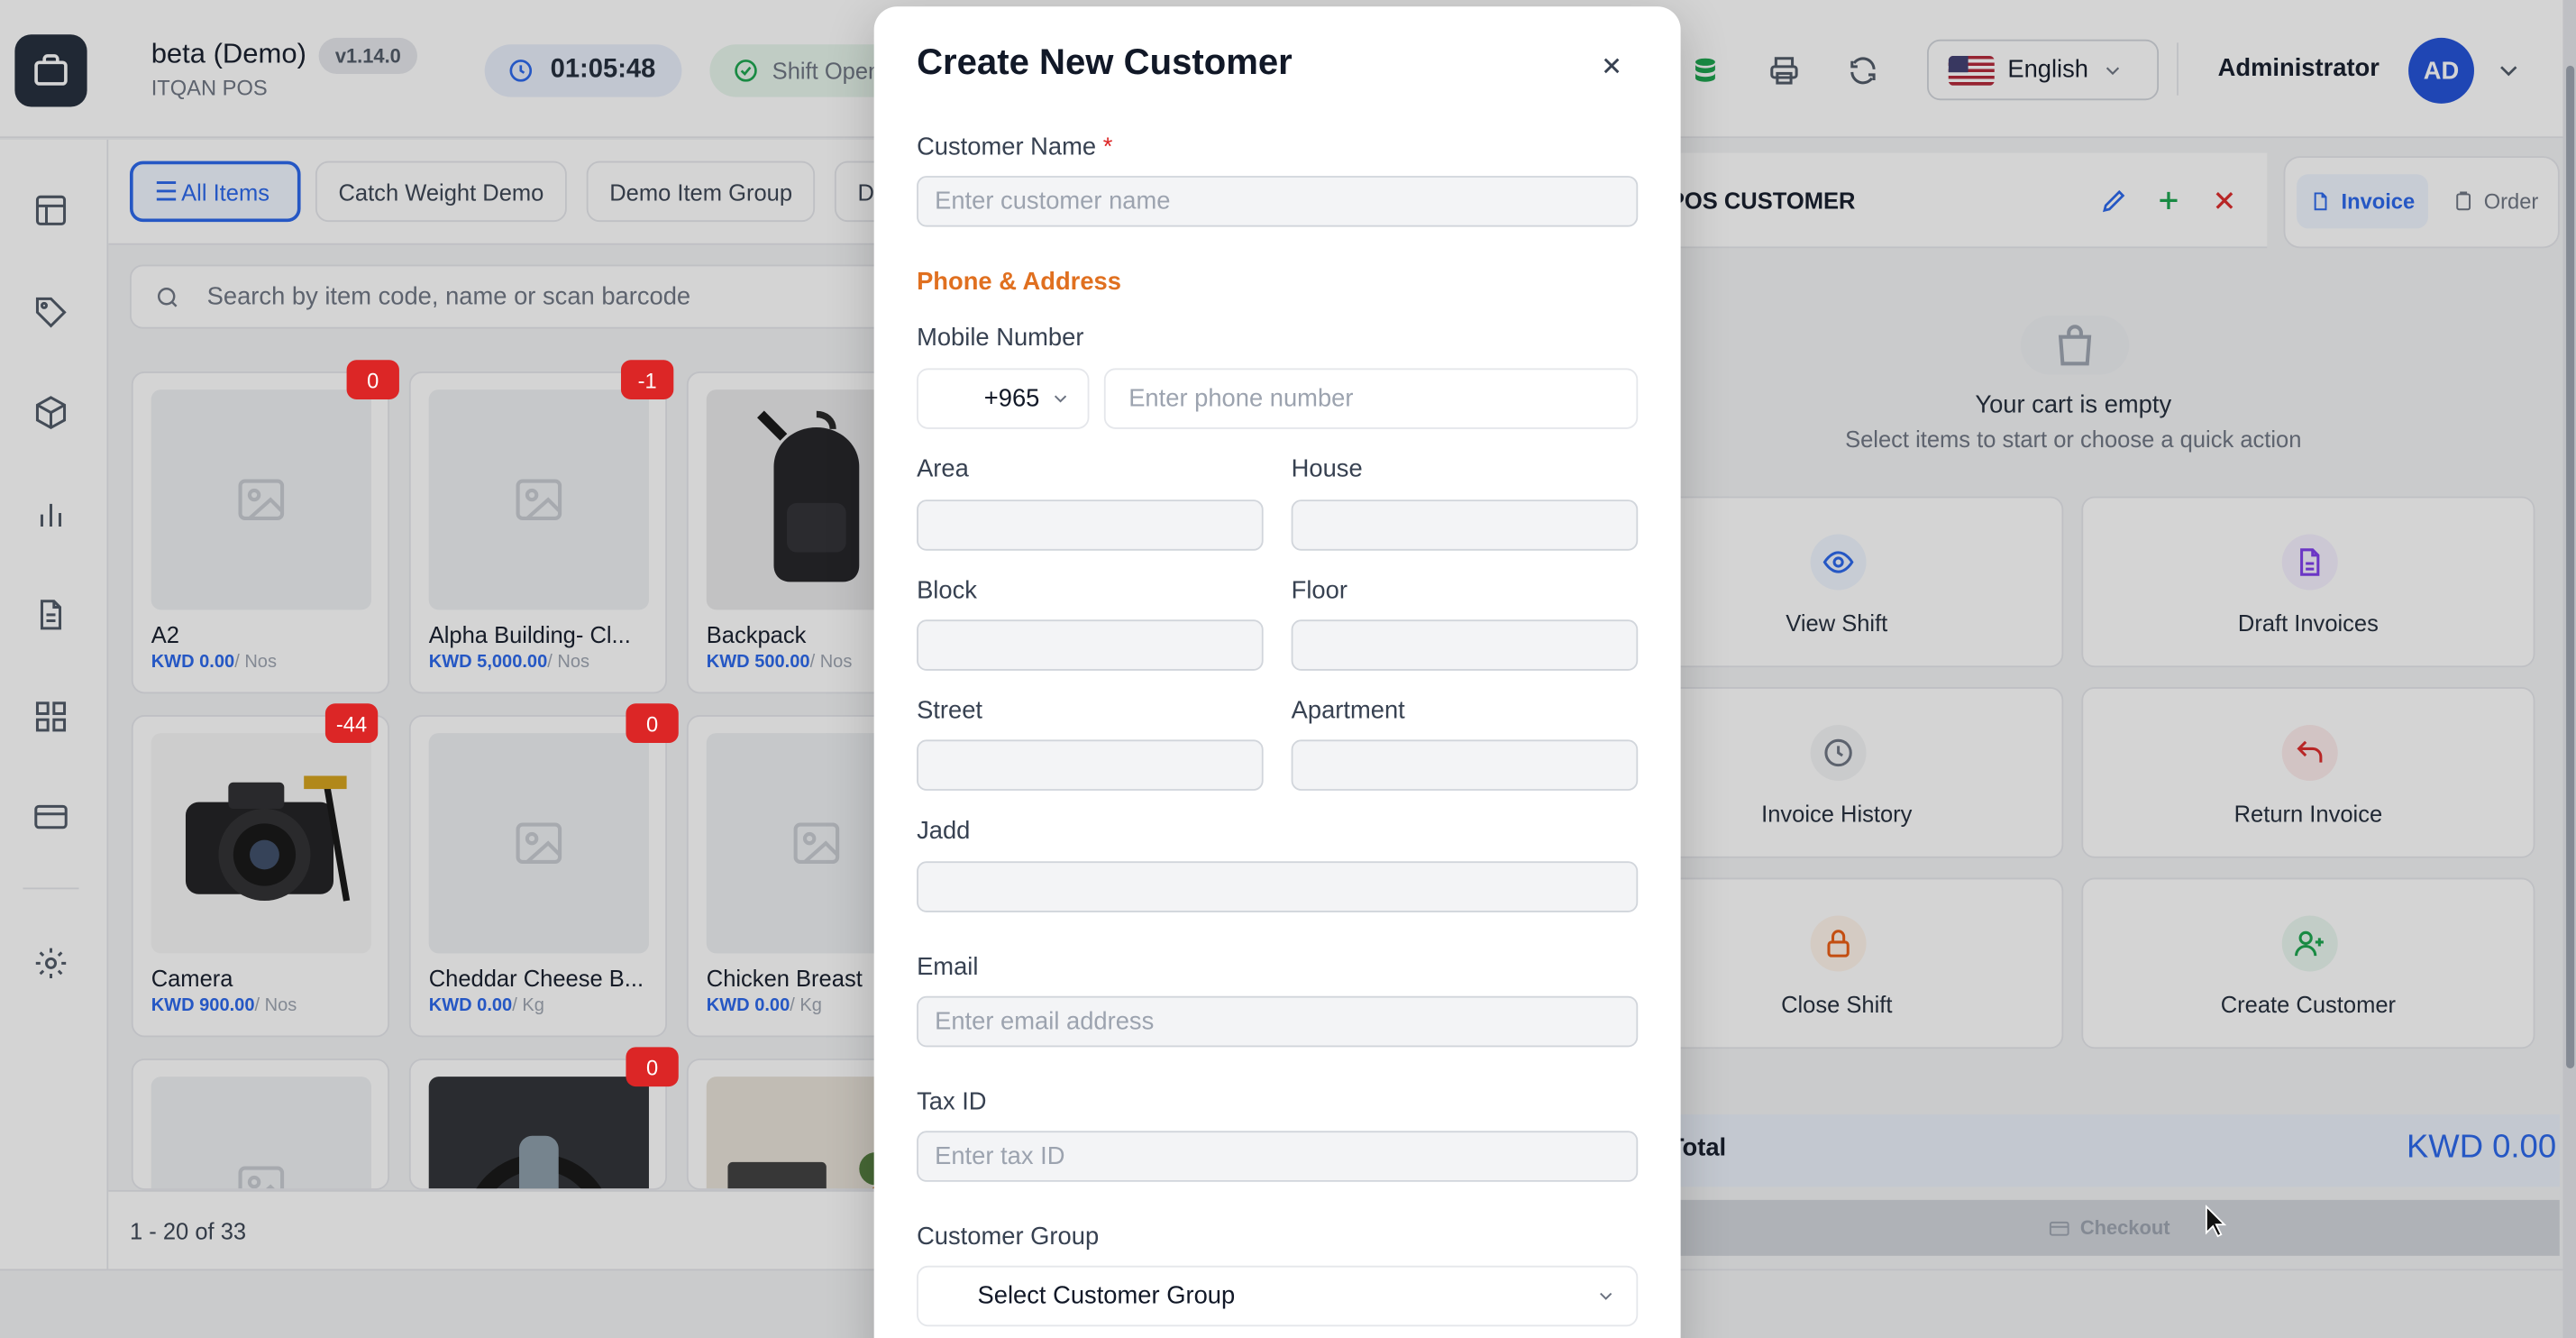  What do you see at coordinates (947, 590) in the screenshot?
I see `block-label: Block` at bounding box center [947, 590].